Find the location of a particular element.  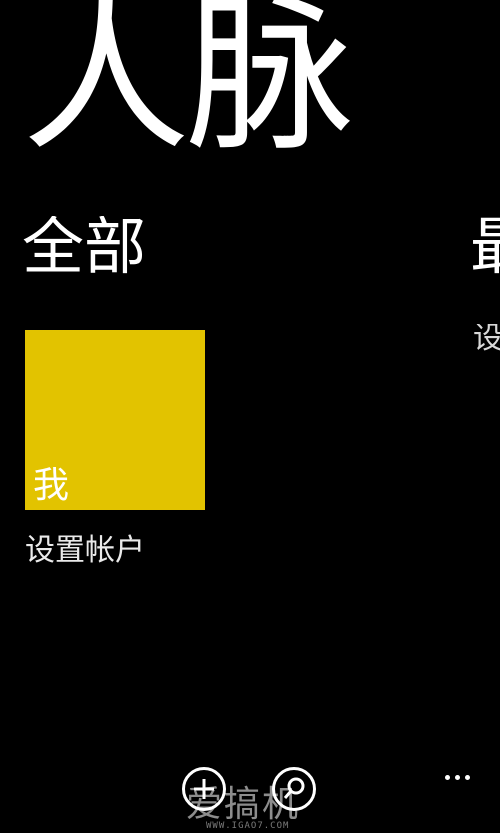

add-contact-button is located at coordinates (204, 789).